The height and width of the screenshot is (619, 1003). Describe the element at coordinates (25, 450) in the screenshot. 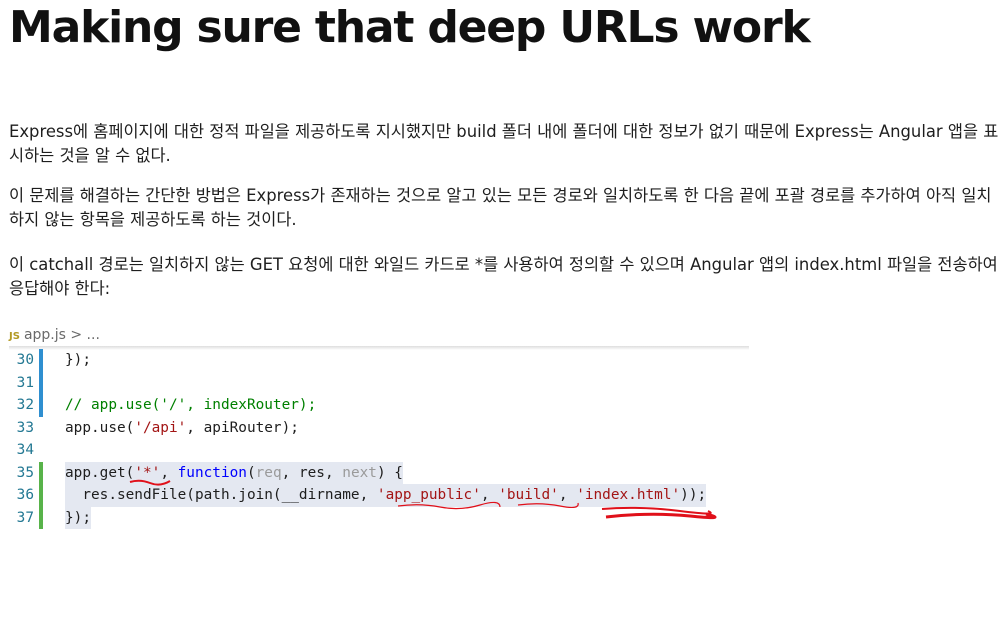

I see `line-number: 34` at that location.